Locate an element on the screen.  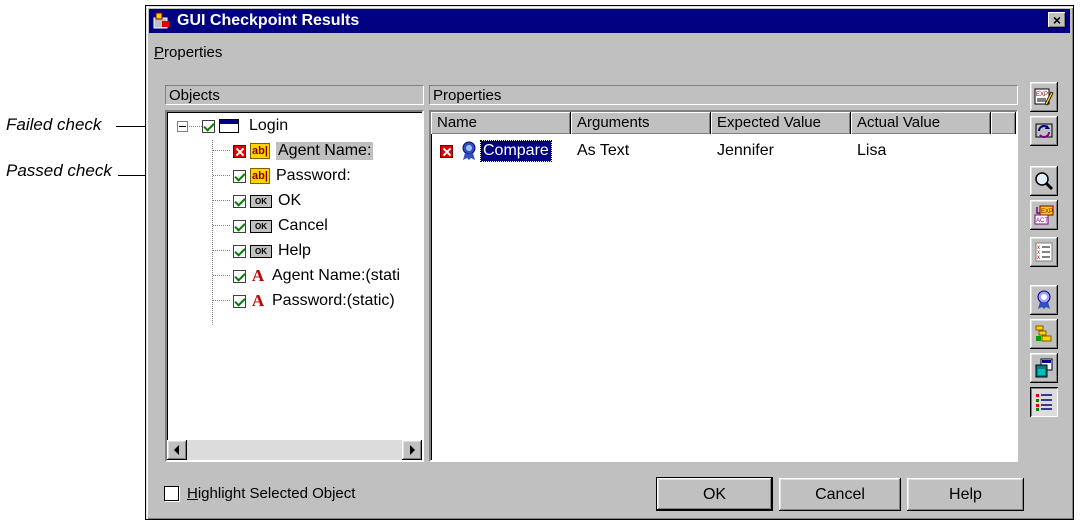
help-button-label: Help is located at coordinates (965, 494).